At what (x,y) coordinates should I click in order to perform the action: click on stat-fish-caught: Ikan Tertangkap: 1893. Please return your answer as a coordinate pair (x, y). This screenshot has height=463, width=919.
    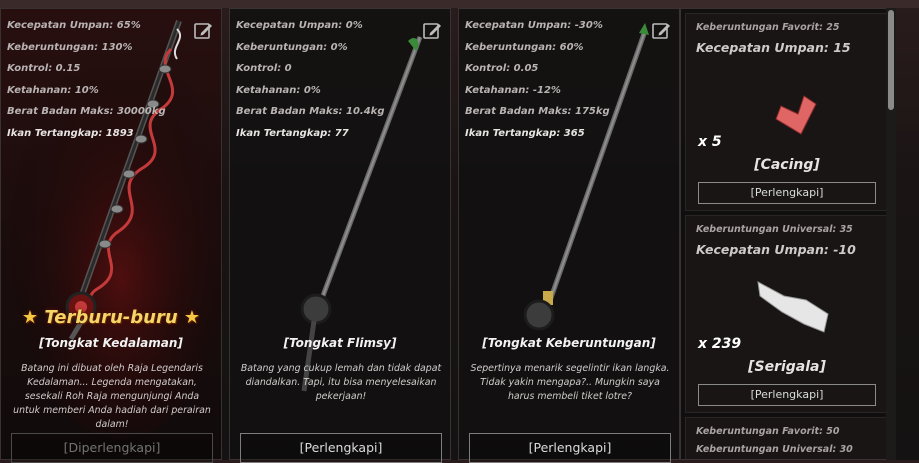
    Looking at the image, I should click on (70, 133).